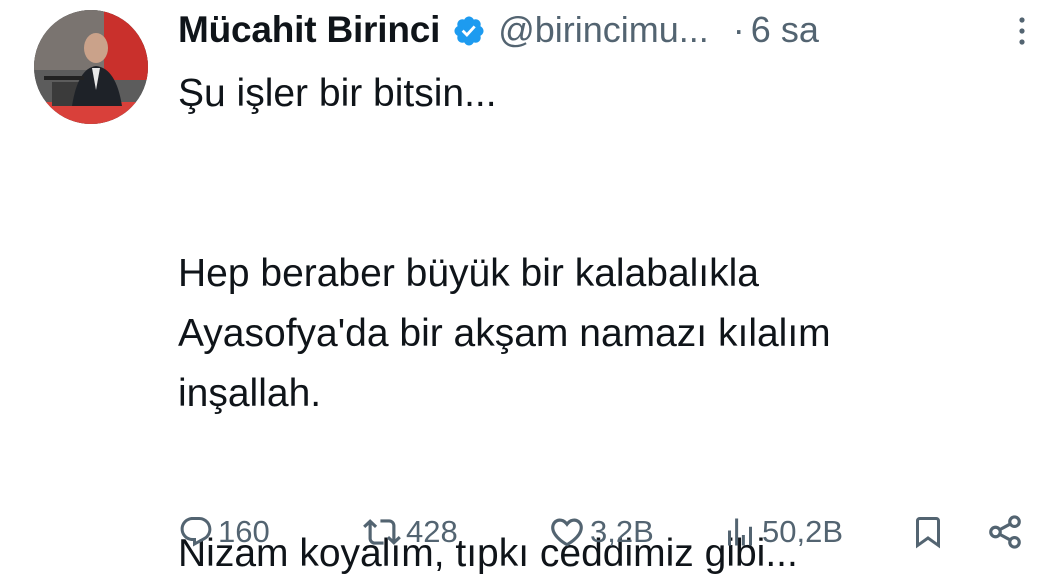 The image size is (1040, 585). Describe the element at coordinates (244, 531) in the screenshot. I see `reply-count: 160` at that location.